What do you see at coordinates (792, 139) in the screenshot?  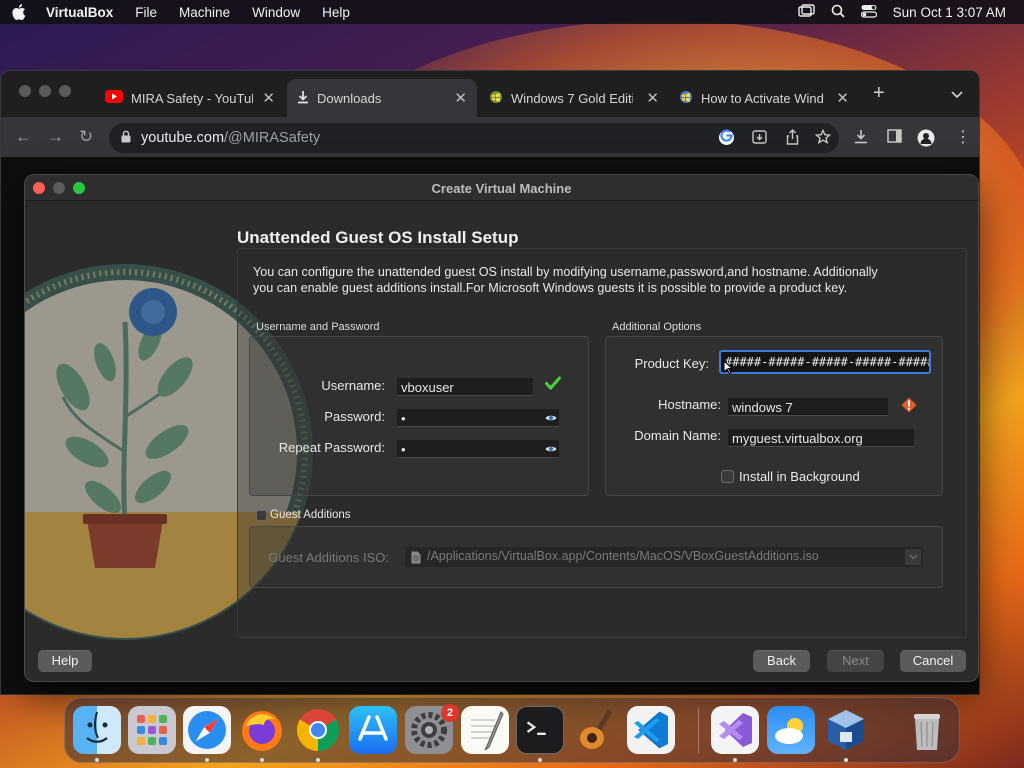 I see `share-icon` at bounding box center [792, 139].